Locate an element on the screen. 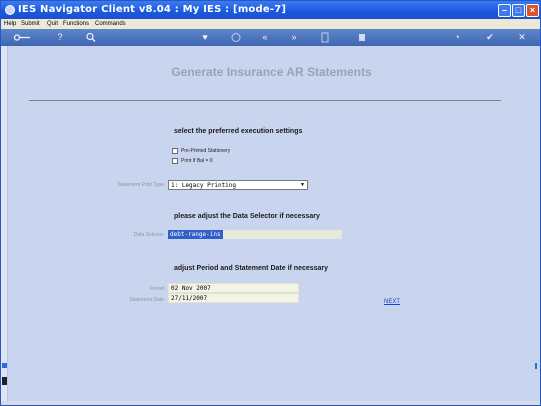 This screenshot has width=541, height=406. check-icon: ✔ is located at coordinates (490, 37).